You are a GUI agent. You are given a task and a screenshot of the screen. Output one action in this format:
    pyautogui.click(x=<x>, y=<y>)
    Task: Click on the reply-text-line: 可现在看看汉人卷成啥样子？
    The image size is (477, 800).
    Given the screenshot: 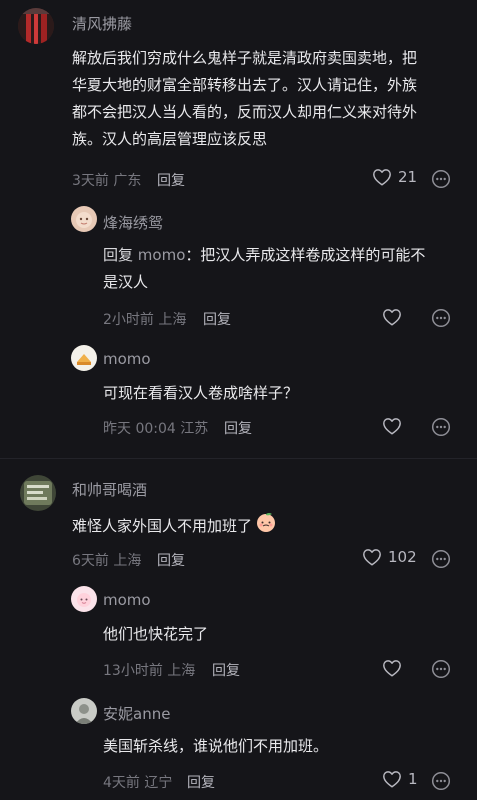 What is the action you would take?
    pyautogui.click(x=201, y=393)
    